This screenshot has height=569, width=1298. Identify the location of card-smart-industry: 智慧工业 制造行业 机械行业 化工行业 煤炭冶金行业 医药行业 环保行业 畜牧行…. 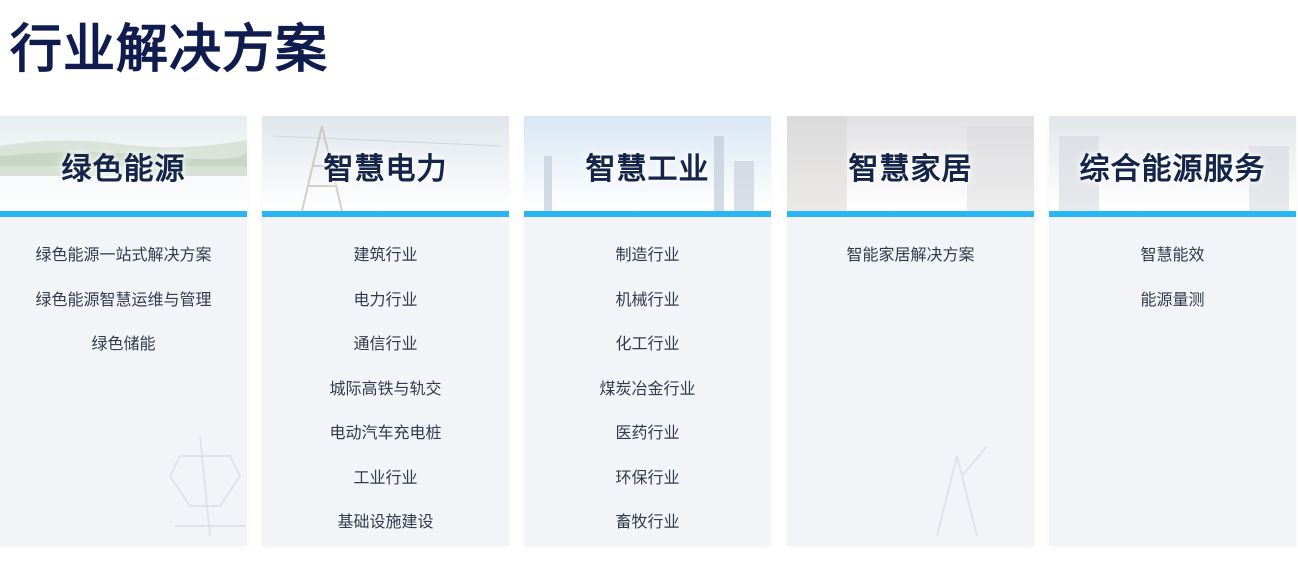
(647, 331).